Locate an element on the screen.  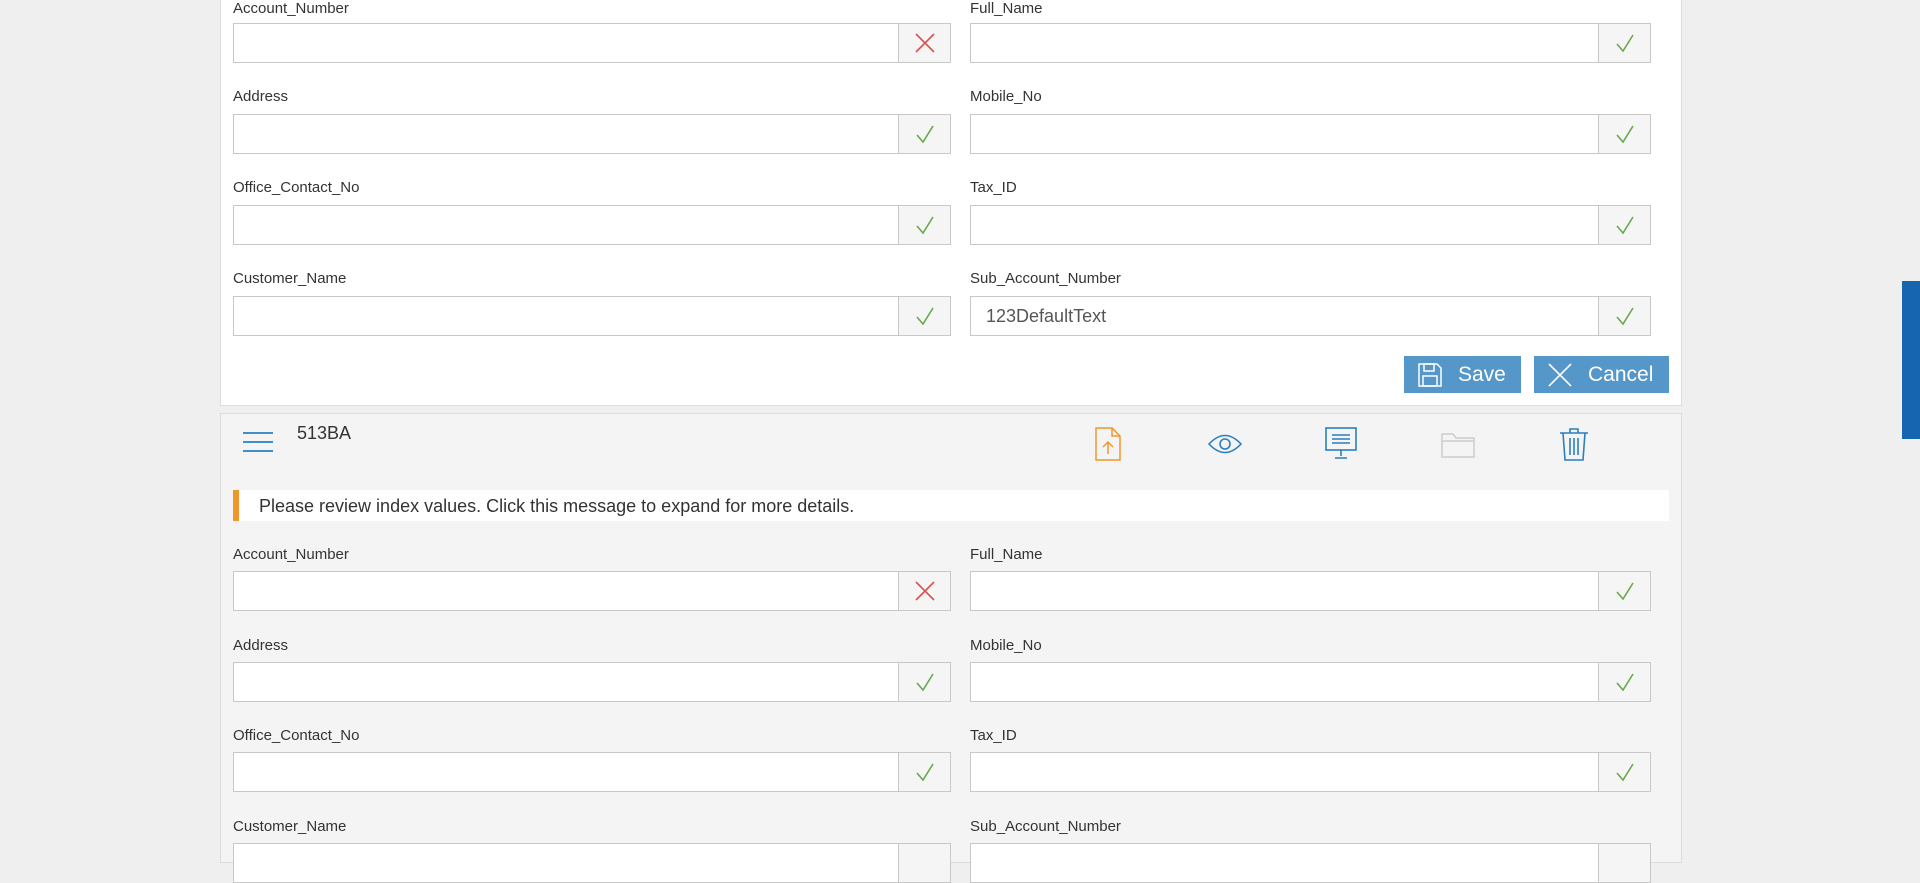
hamburger-menu-icon is located at coordinates (258, 442).